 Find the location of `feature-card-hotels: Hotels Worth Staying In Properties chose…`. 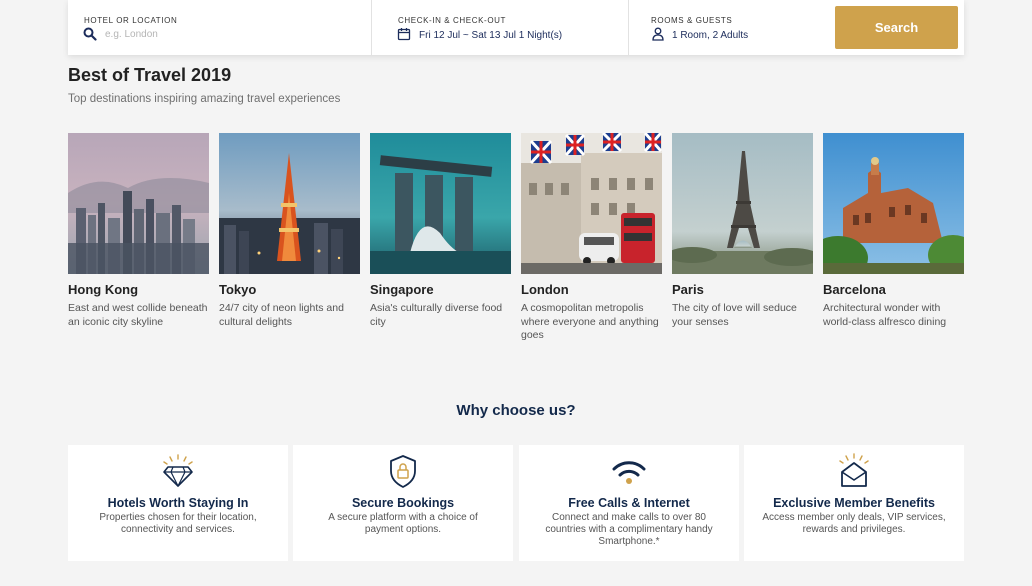

feature-card-hotels: Hotels Worth Staying In Properties chose… is located at coordinates (178, 503).